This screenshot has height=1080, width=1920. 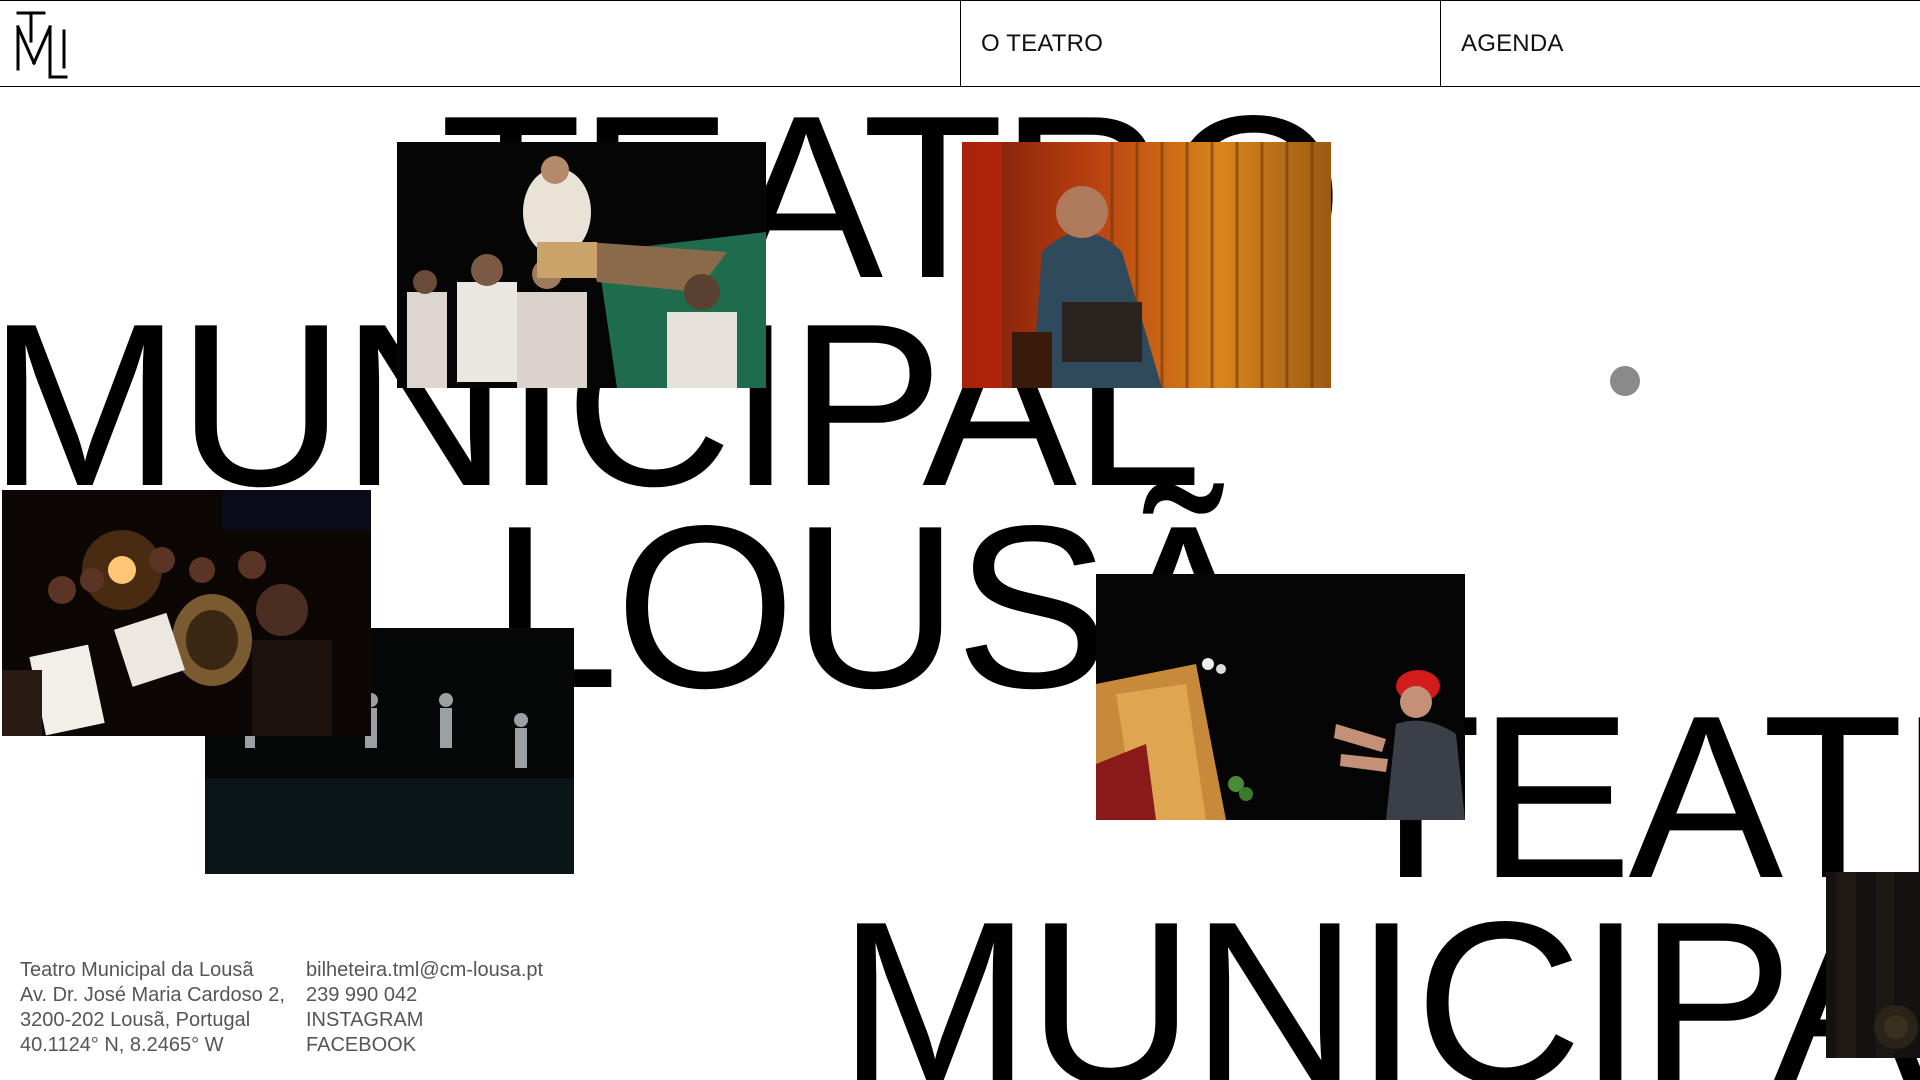 I want to click on photo-performance-group-lift, so click(x=581, y=265).